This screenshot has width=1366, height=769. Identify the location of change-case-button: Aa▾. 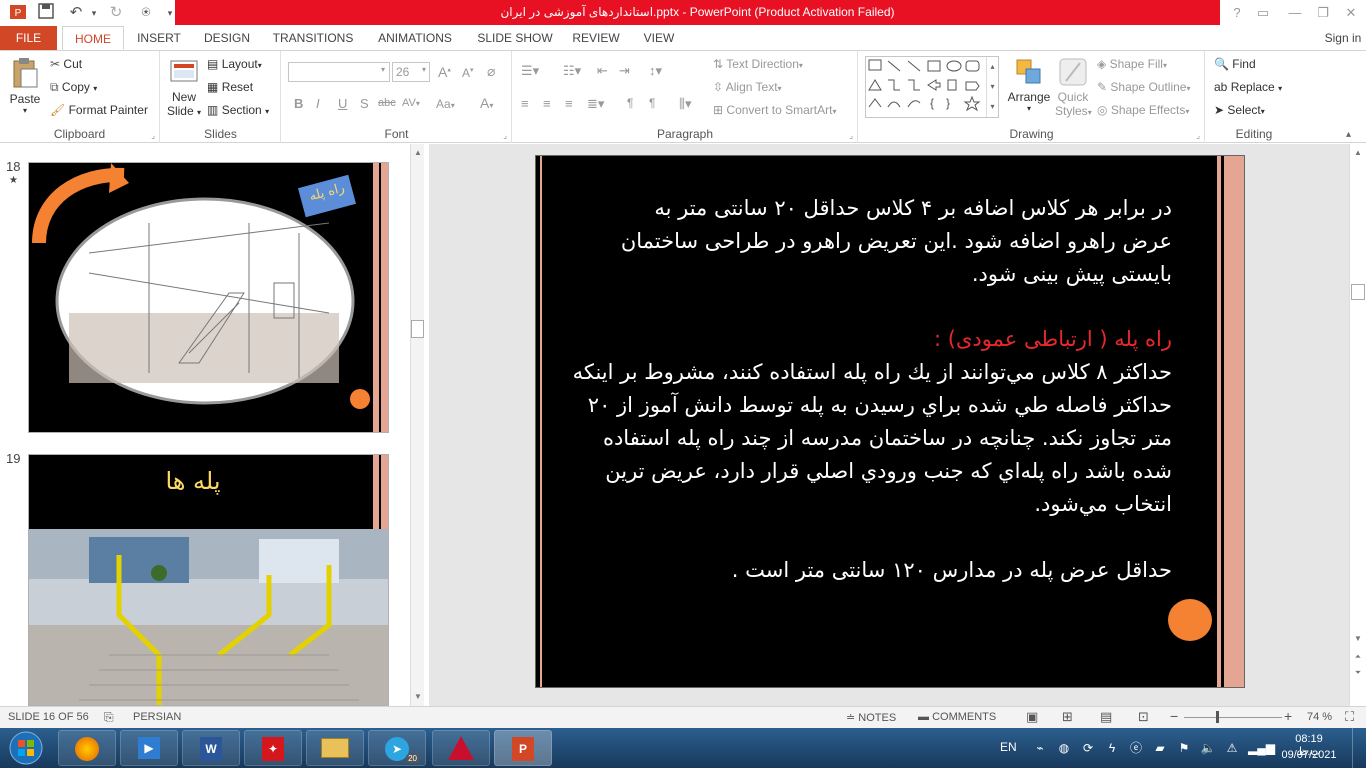
(445, 104).